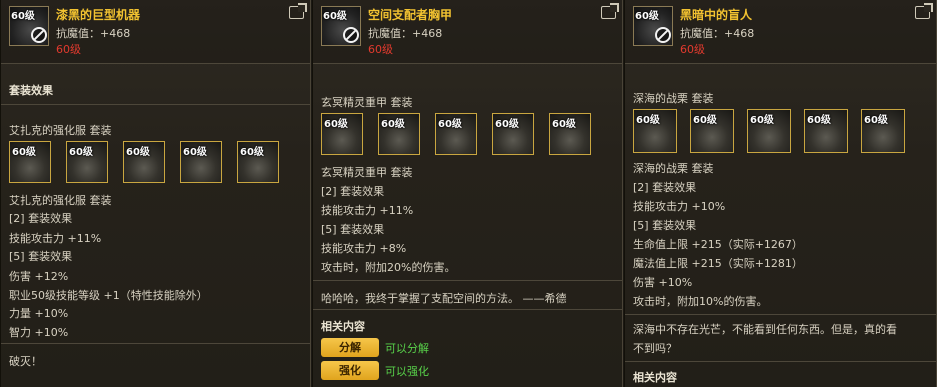 This screenshot has height=387, width=937. I want to click on effect-line: 技能攻击力 +10%, so click(679, 206).